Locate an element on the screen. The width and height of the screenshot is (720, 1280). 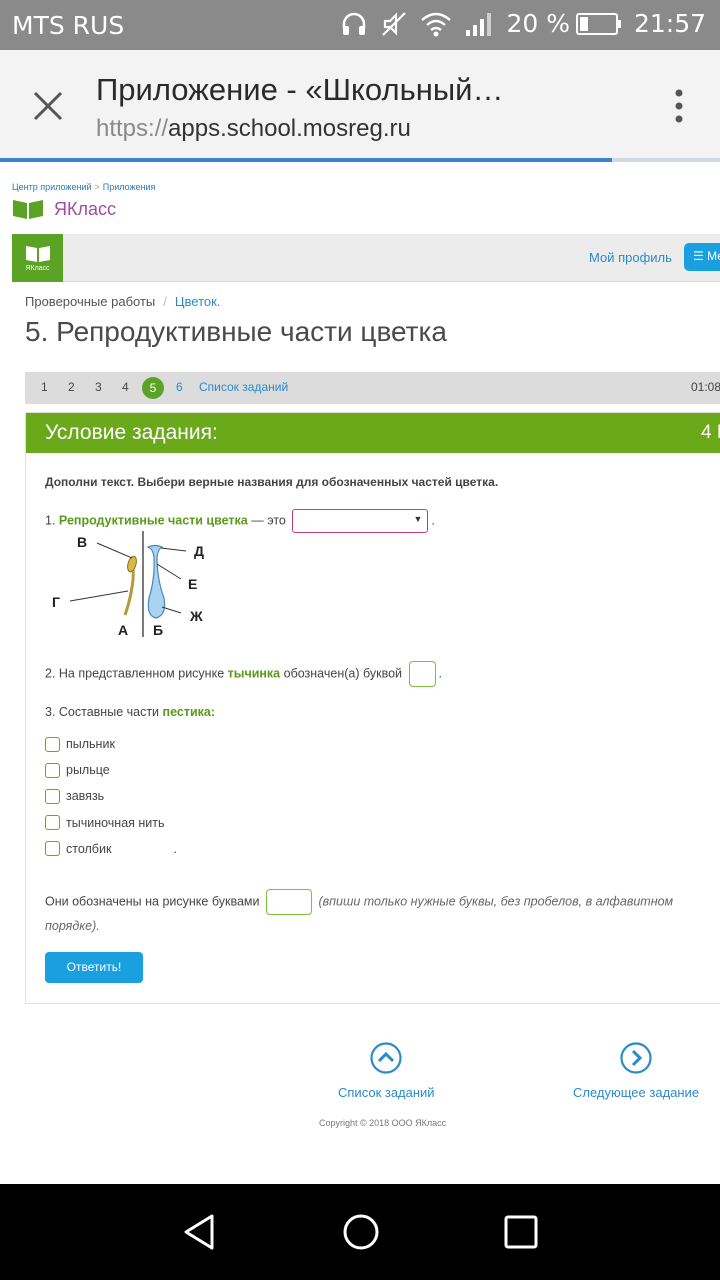
battery-indicator: 20 % is located at coordinates (564, 23).